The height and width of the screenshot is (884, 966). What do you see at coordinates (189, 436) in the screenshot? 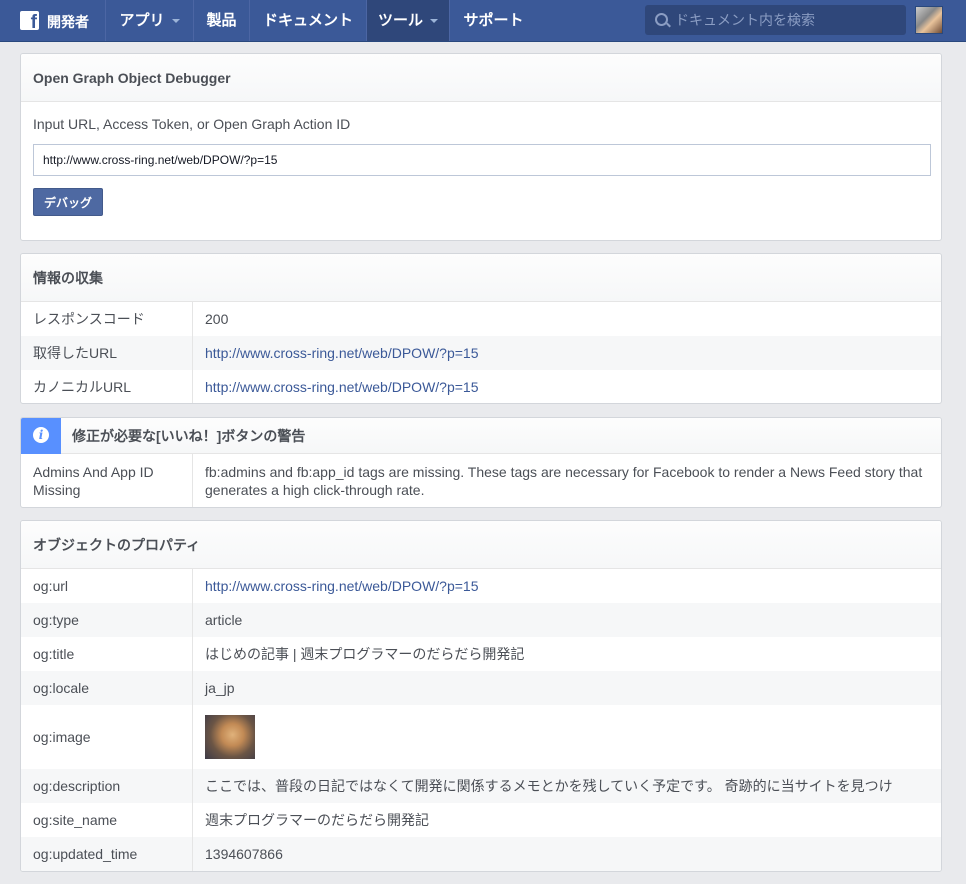
I see `warning-title: 修正が必要な[いいね！]ボタンの警告` at bounding box center [189, 436].